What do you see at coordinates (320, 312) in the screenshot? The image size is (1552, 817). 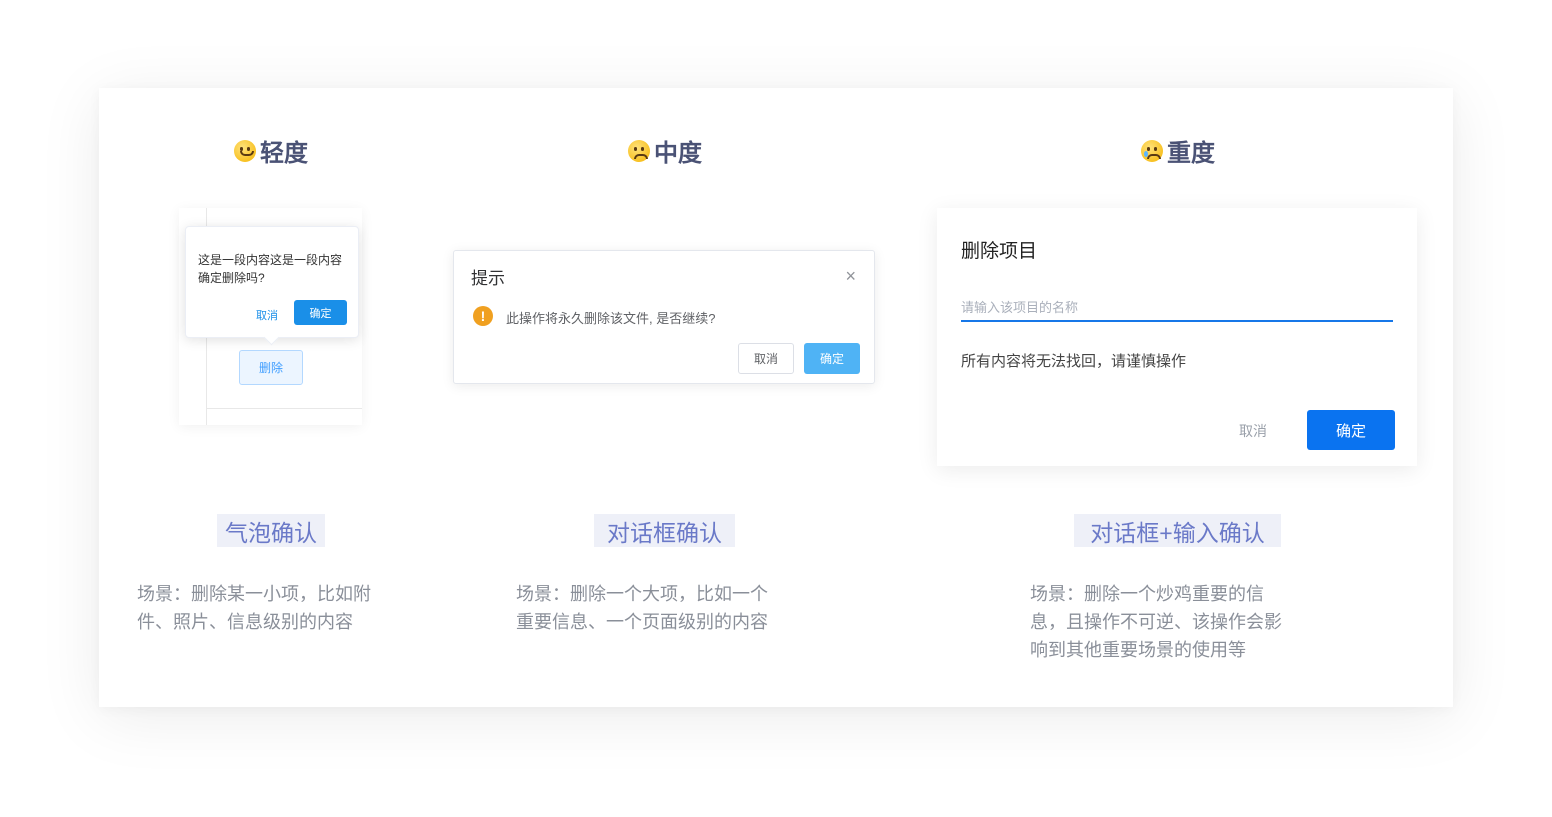 I see `popover-confirm-button: 确定` at bounding box center [320, 312].